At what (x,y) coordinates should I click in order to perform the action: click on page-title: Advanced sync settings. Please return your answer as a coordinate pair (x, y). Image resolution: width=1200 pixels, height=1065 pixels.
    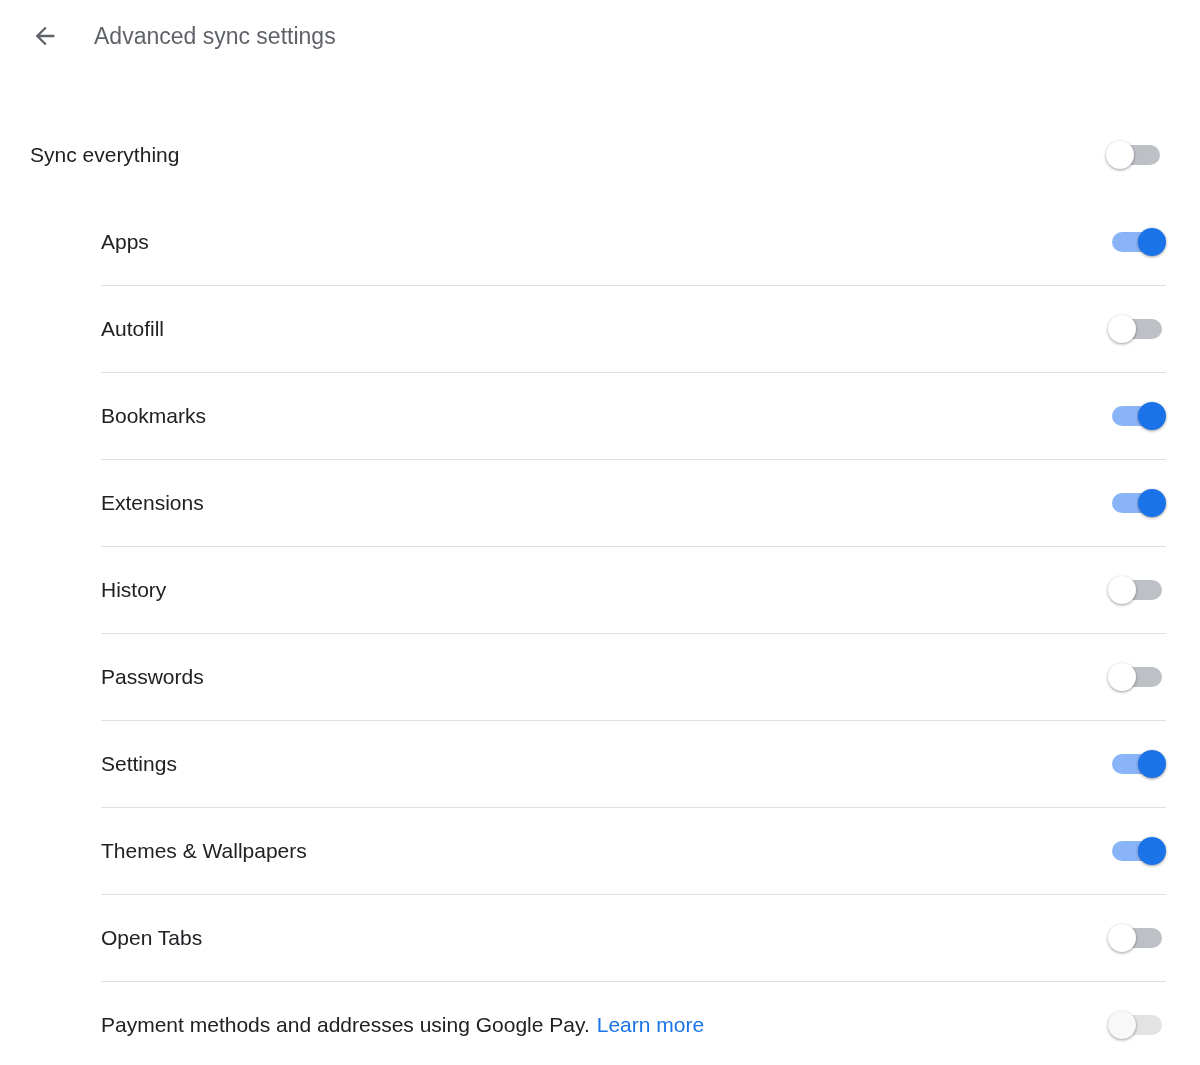
    Looking at the image, I should click on (215, 36).